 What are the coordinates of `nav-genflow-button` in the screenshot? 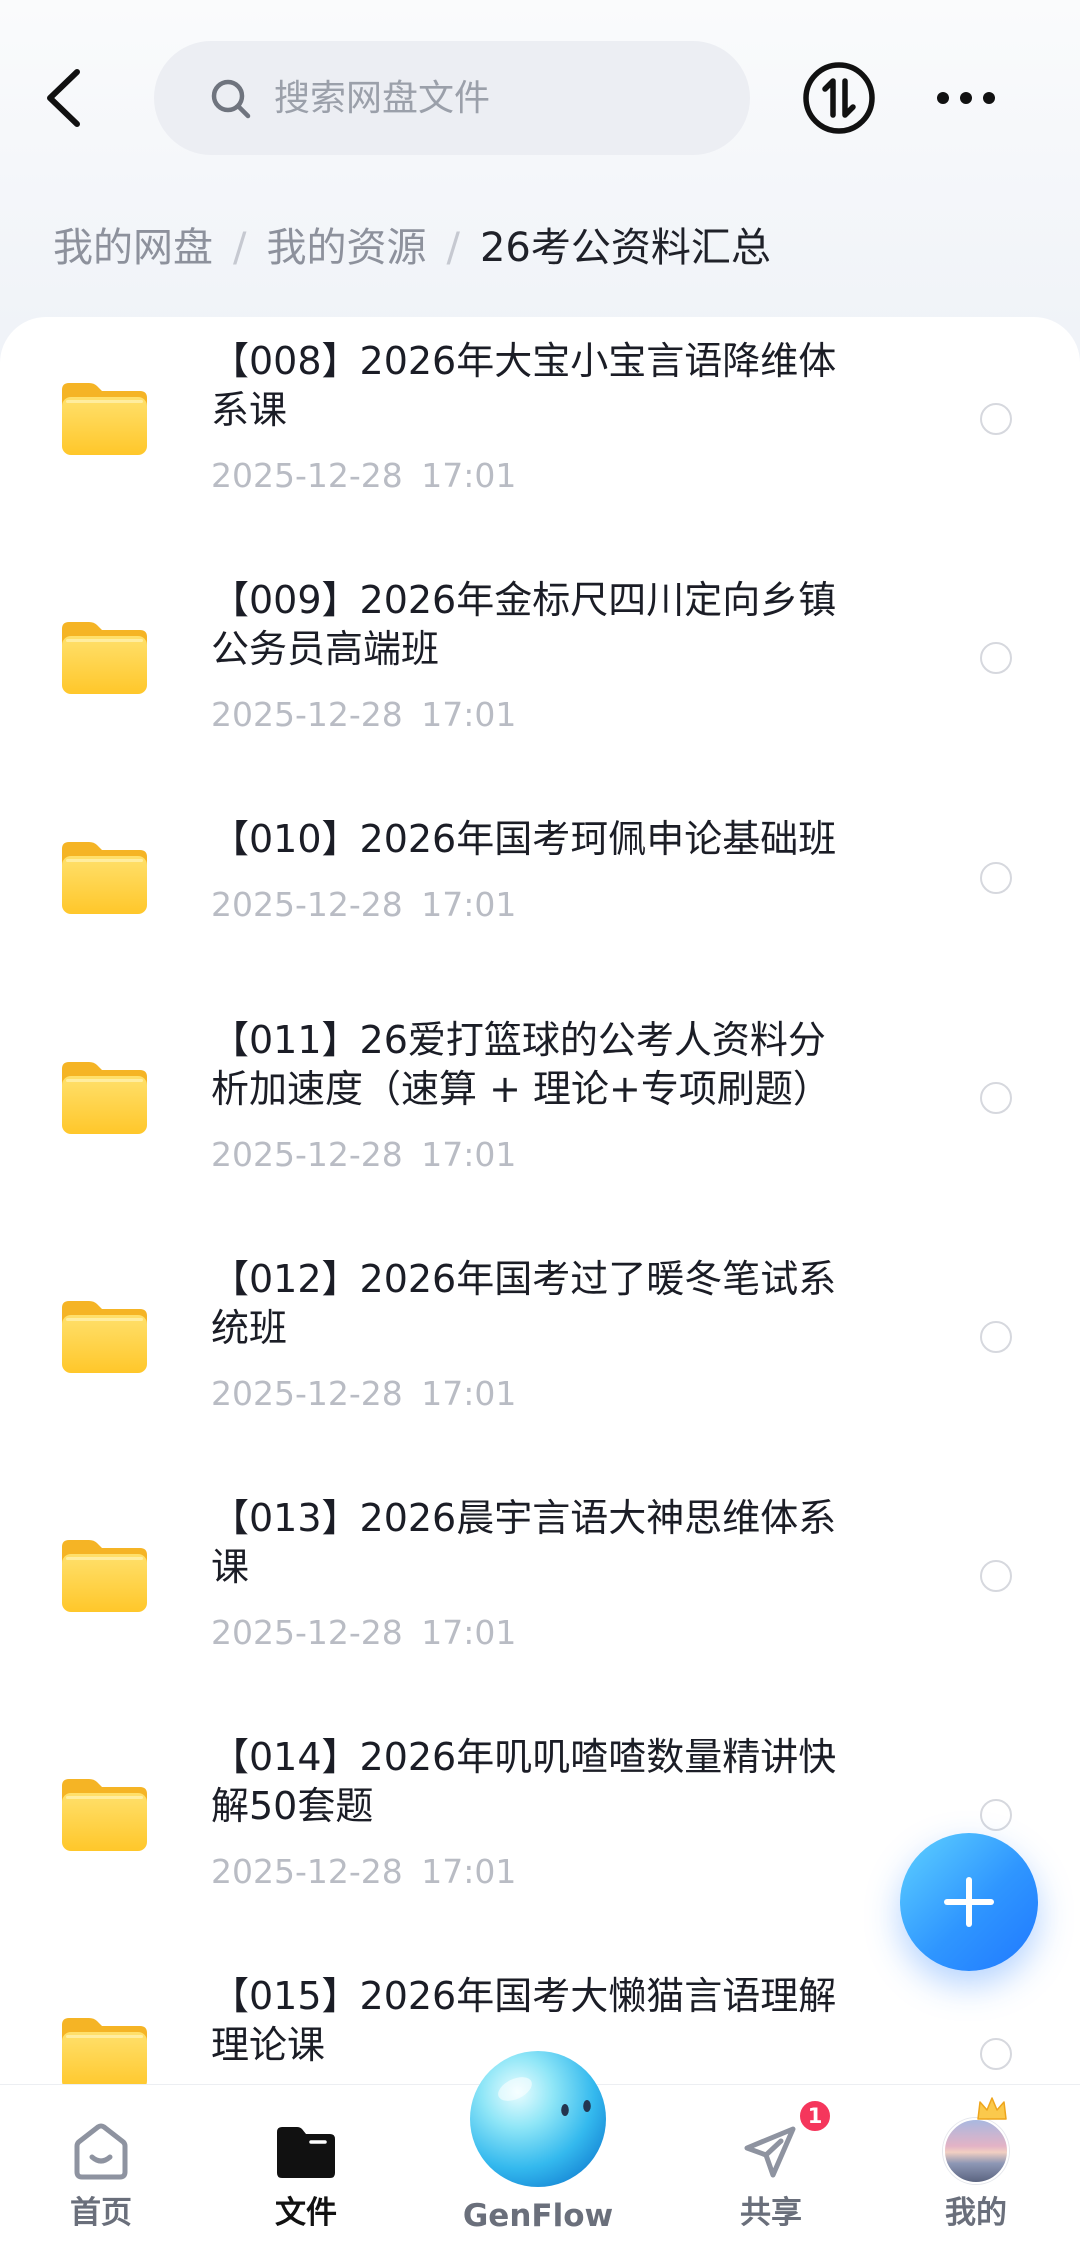 It's located at (538, 2119).